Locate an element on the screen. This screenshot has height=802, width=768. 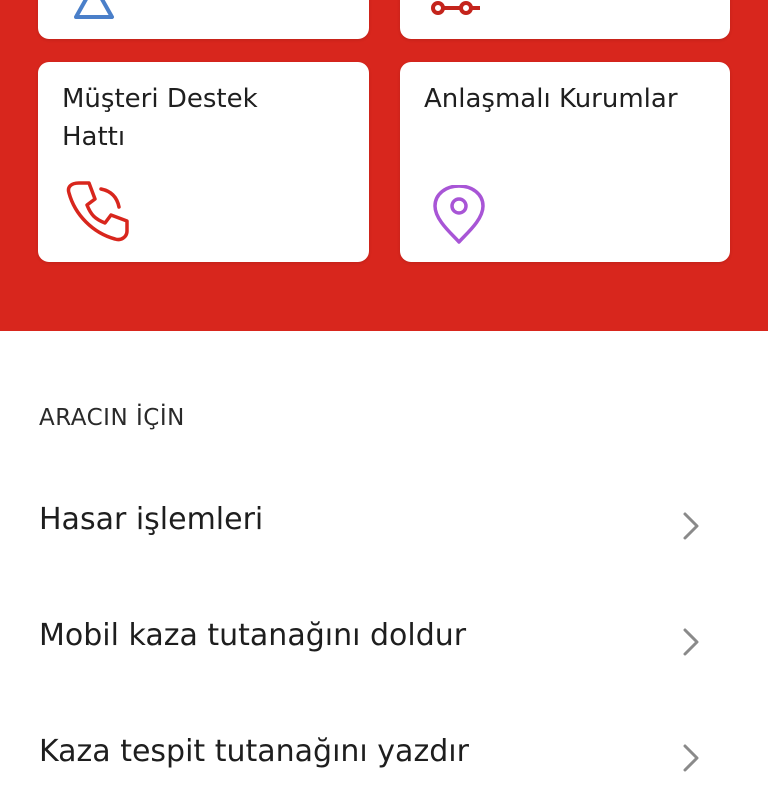
phone-icon is located at coordinates (97, 211).